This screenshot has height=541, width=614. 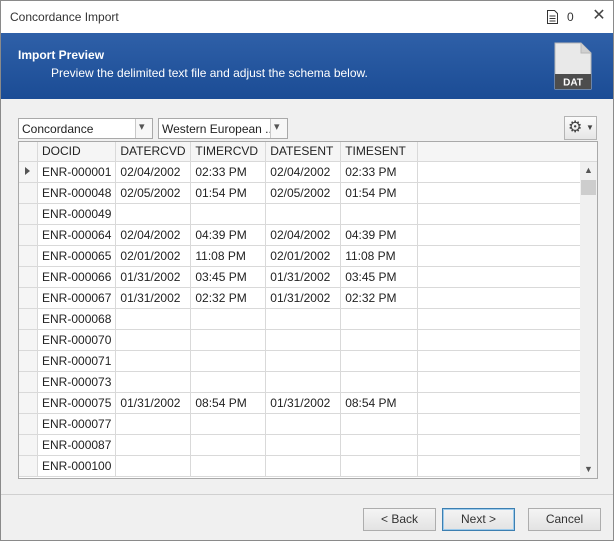 I want to click on table-cell-docid: ENR-000071, so click(x=77, y=361).